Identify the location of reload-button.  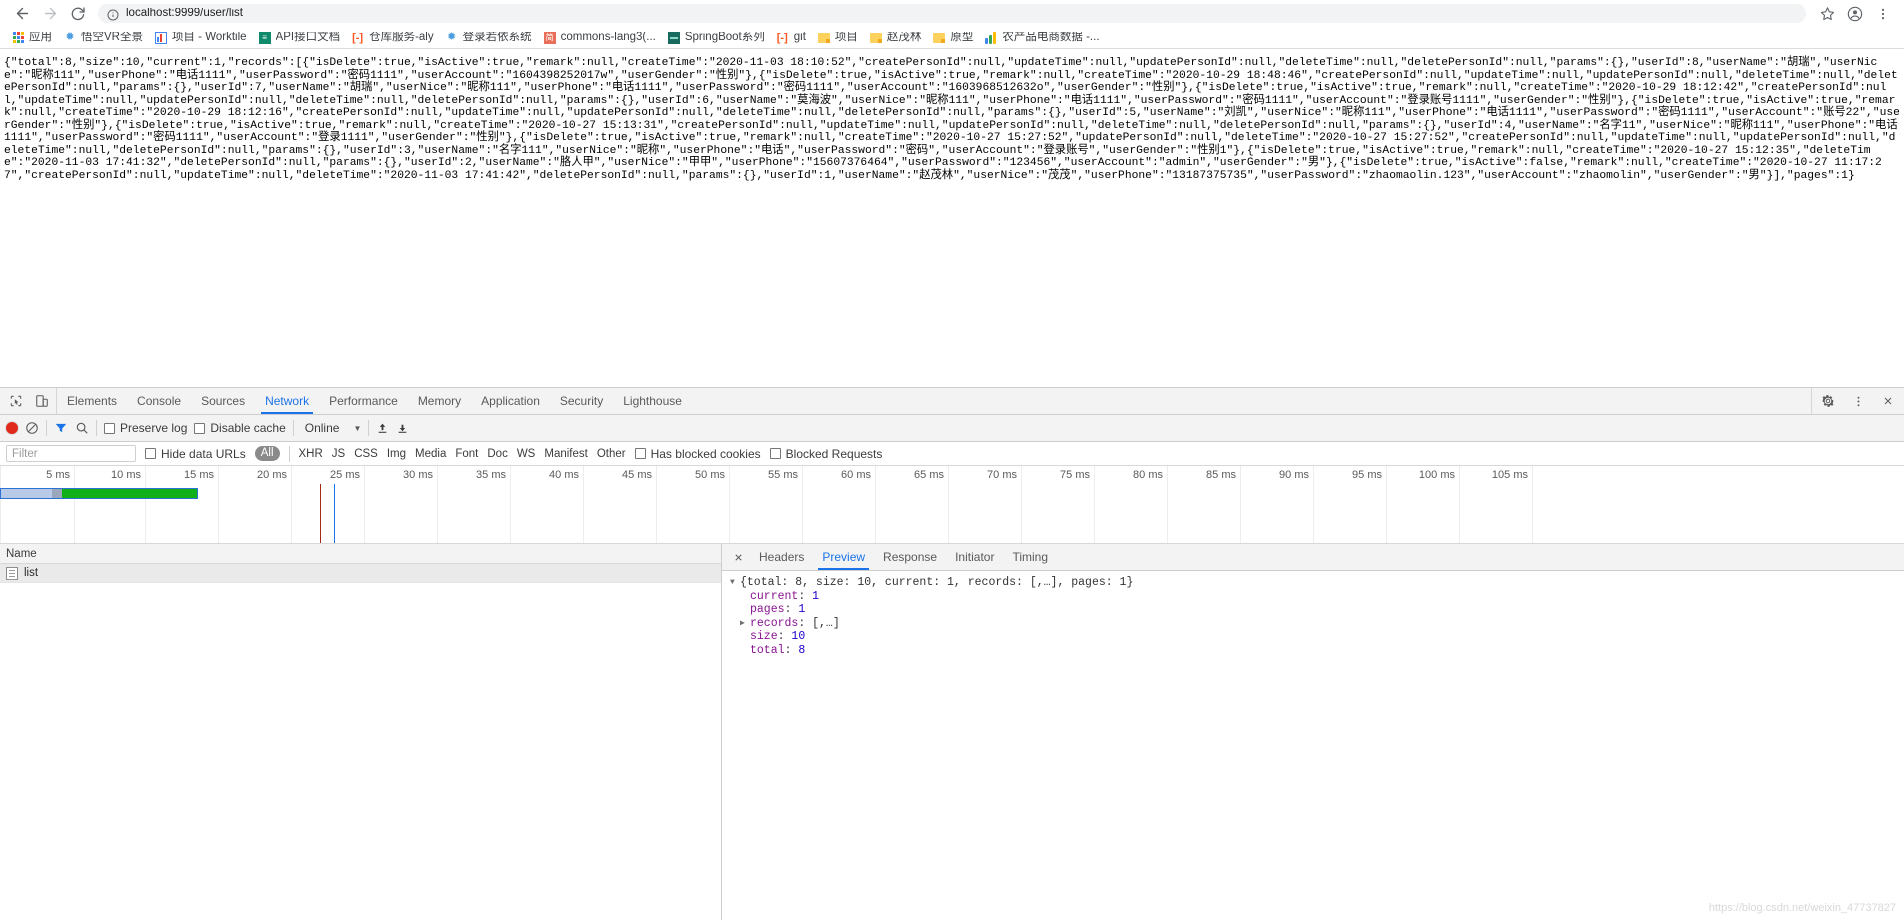
(78, 14).